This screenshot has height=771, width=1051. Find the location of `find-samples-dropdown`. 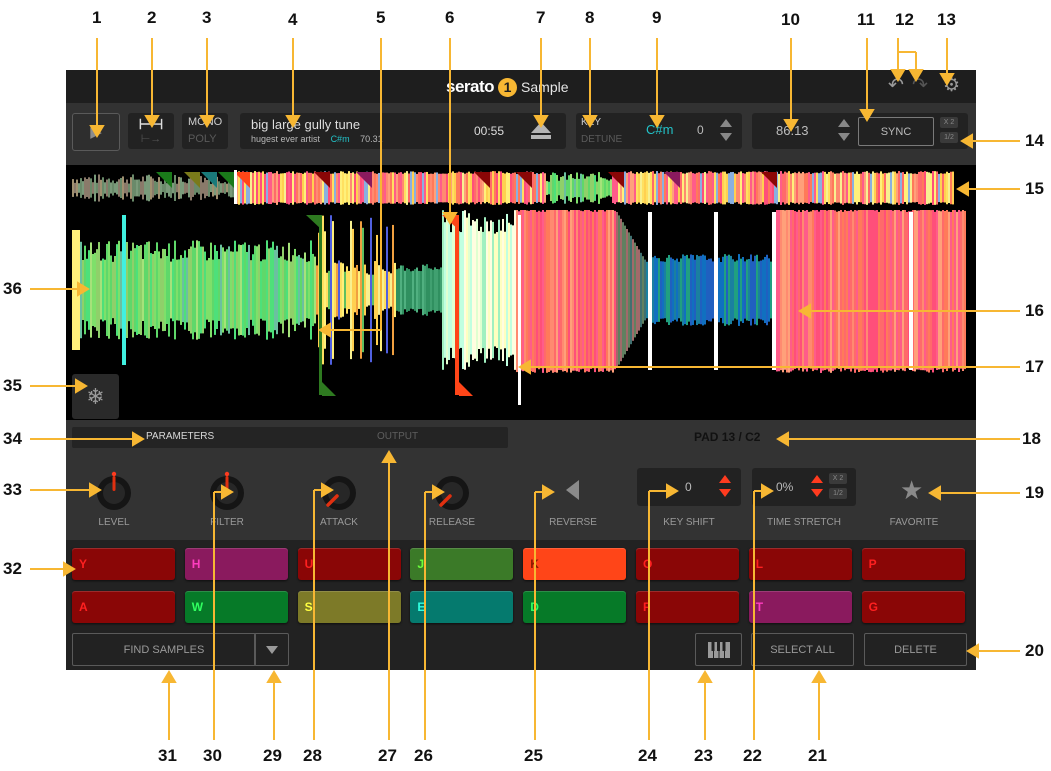

find-samples-dropdown is located at coordinates (271, 649).